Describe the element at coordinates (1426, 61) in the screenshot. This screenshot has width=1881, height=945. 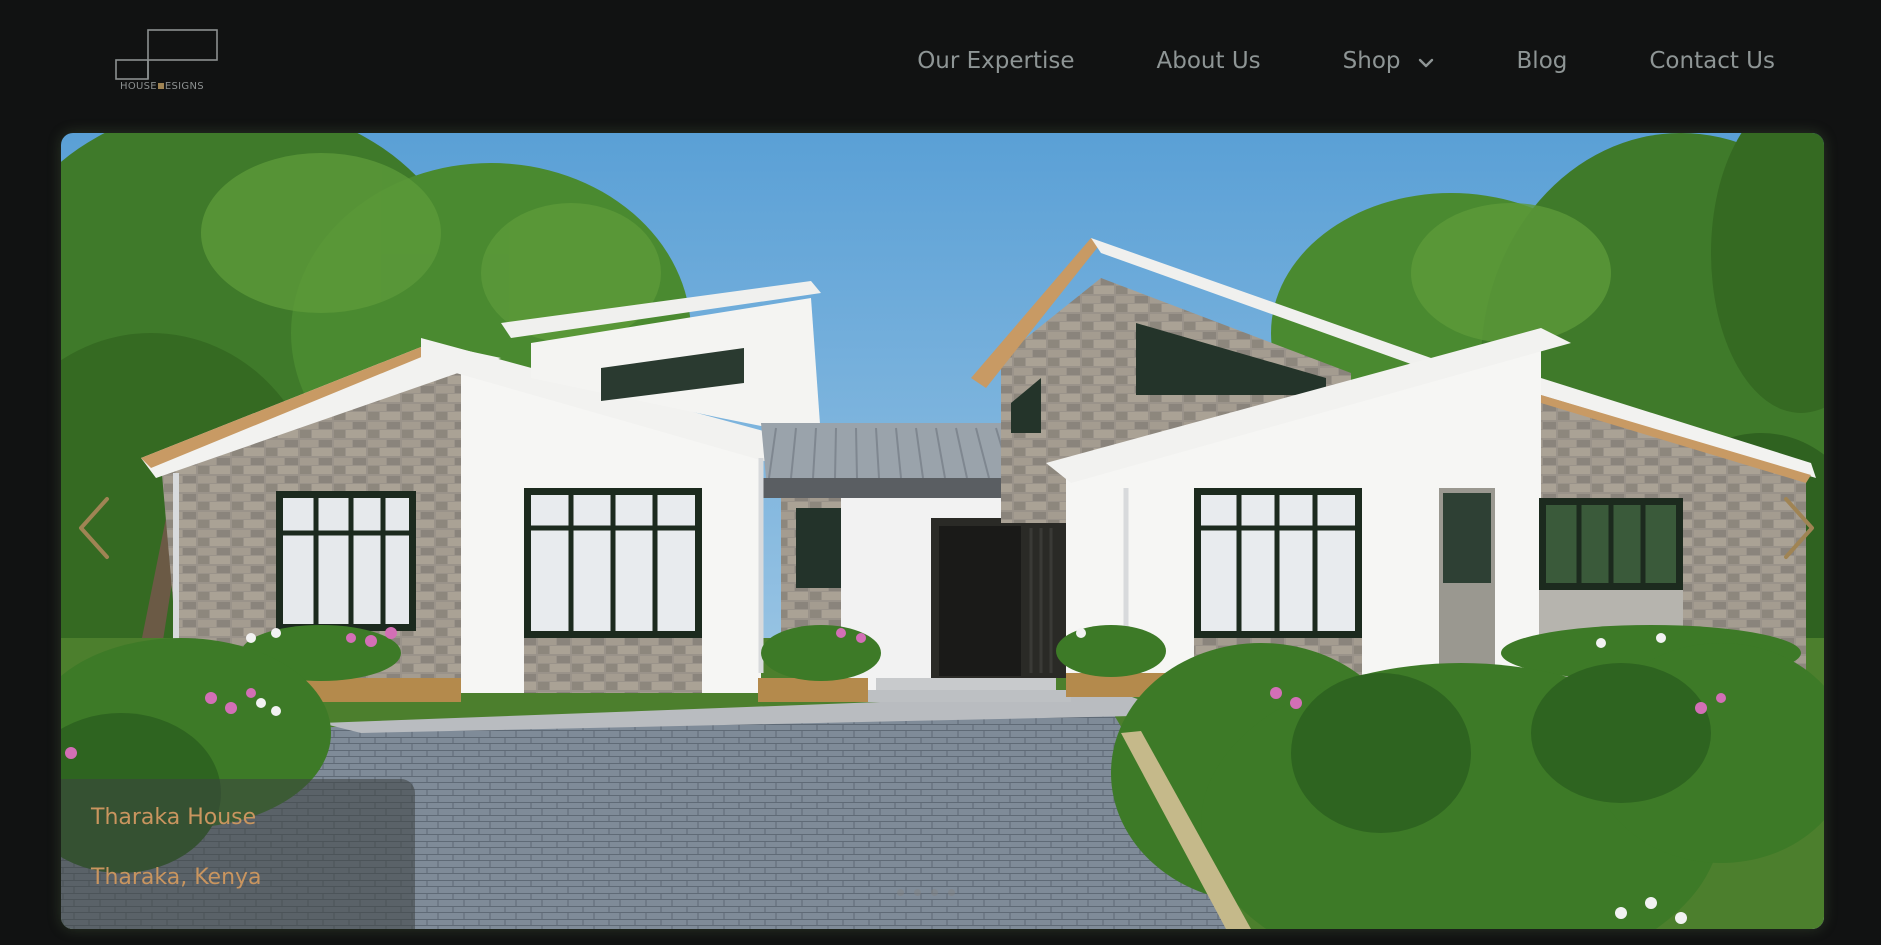
I see `chevron-down-icon` at that location.